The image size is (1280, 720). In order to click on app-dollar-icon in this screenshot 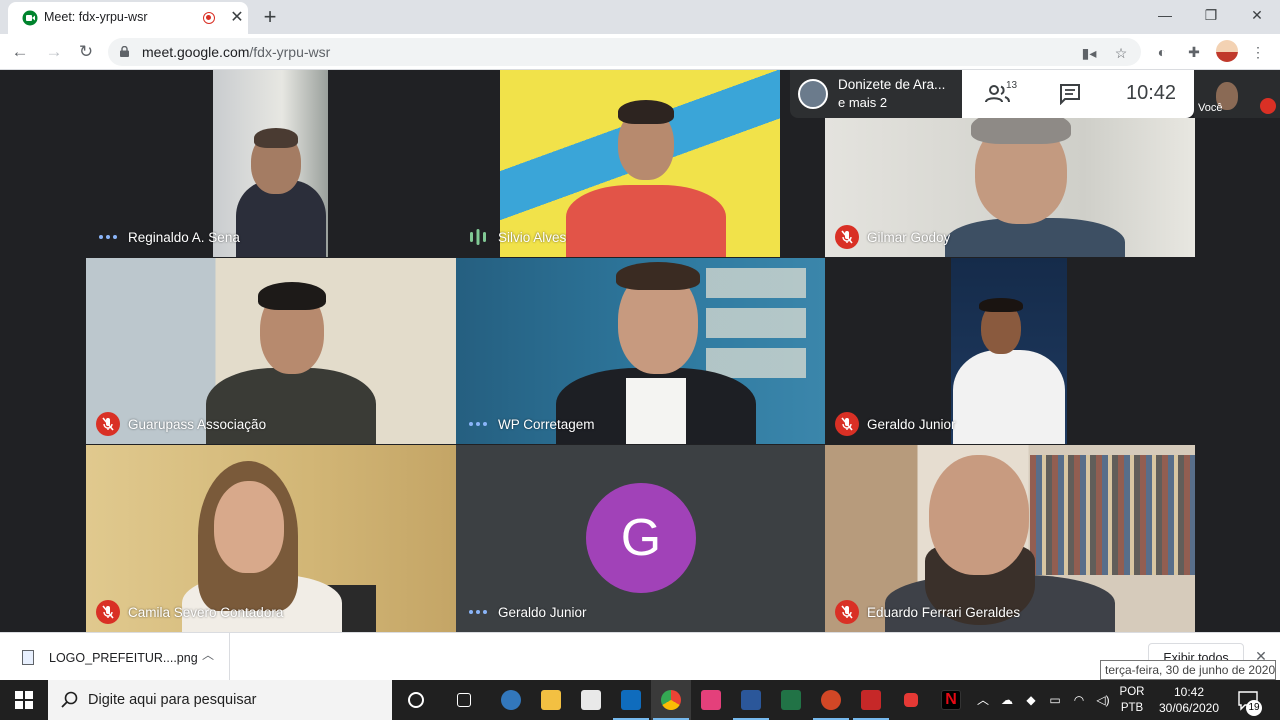, I will do `click(711, 700)`.